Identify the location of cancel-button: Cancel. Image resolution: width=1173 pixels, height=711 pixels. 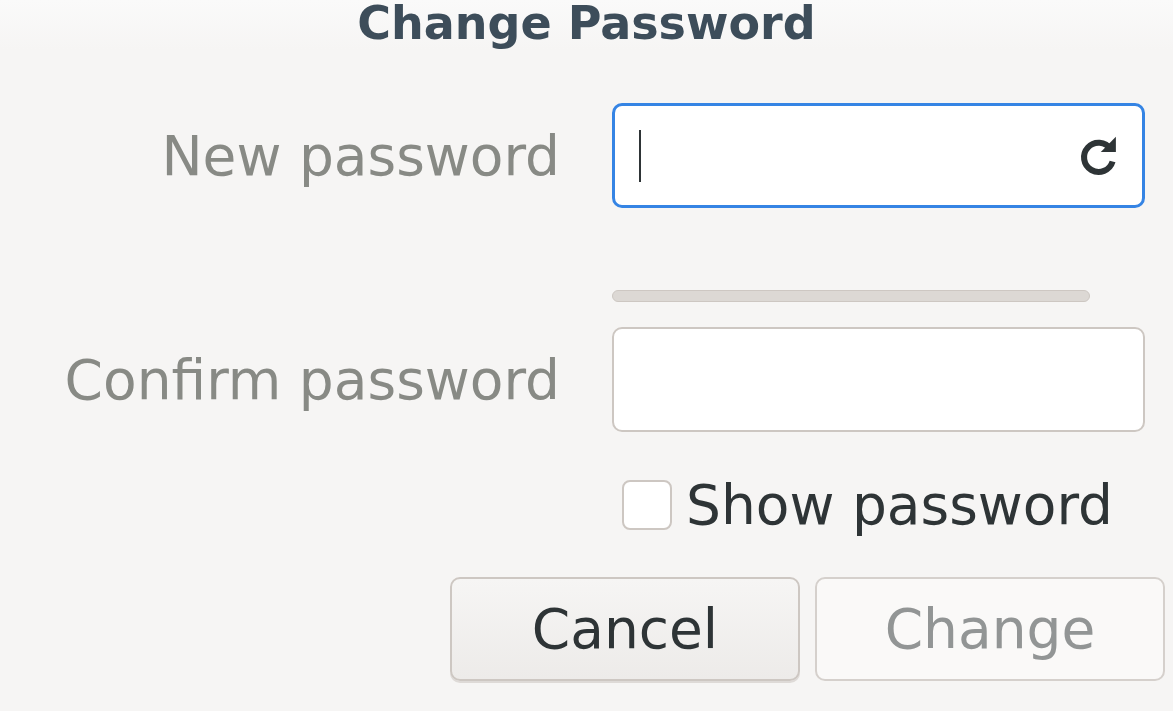
(625, 629).